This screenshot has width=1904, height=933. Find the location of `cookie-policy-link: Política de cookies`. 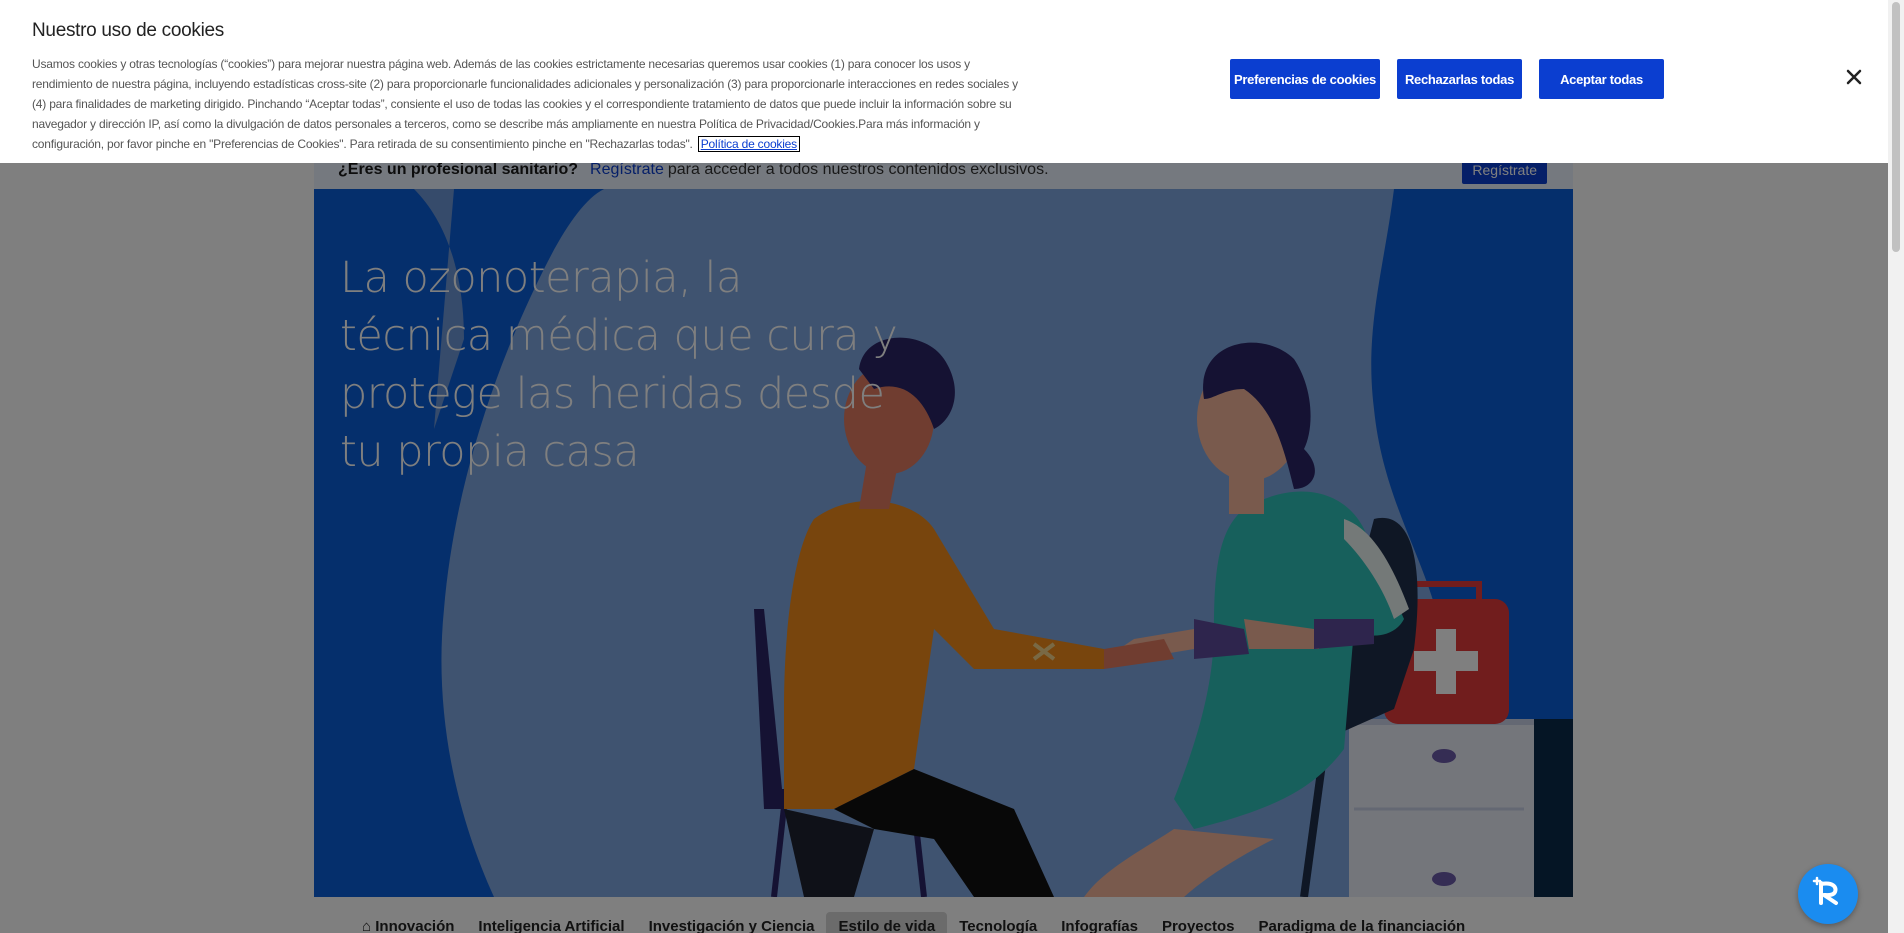

cookie-policy-link: Política de cookies is located at coordinates (748, 144).